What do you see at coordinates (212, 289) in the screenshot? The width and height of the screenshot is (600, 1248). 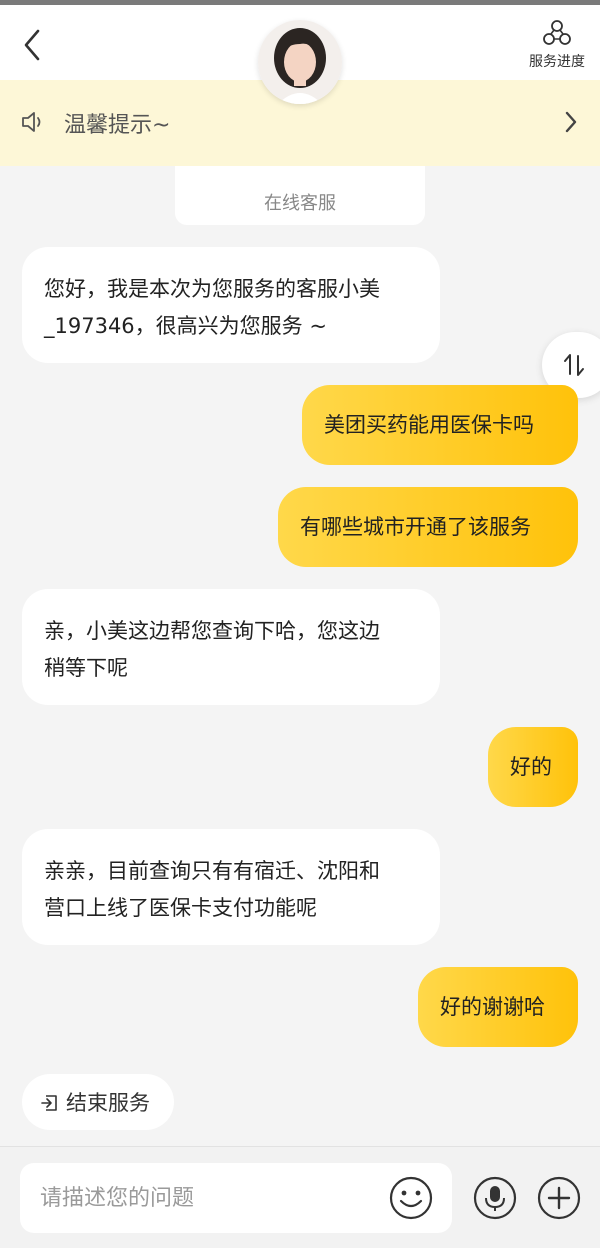 I see `message-line: 您好，我是本次为您服务的客服小美` at bounding box center [212, 289].